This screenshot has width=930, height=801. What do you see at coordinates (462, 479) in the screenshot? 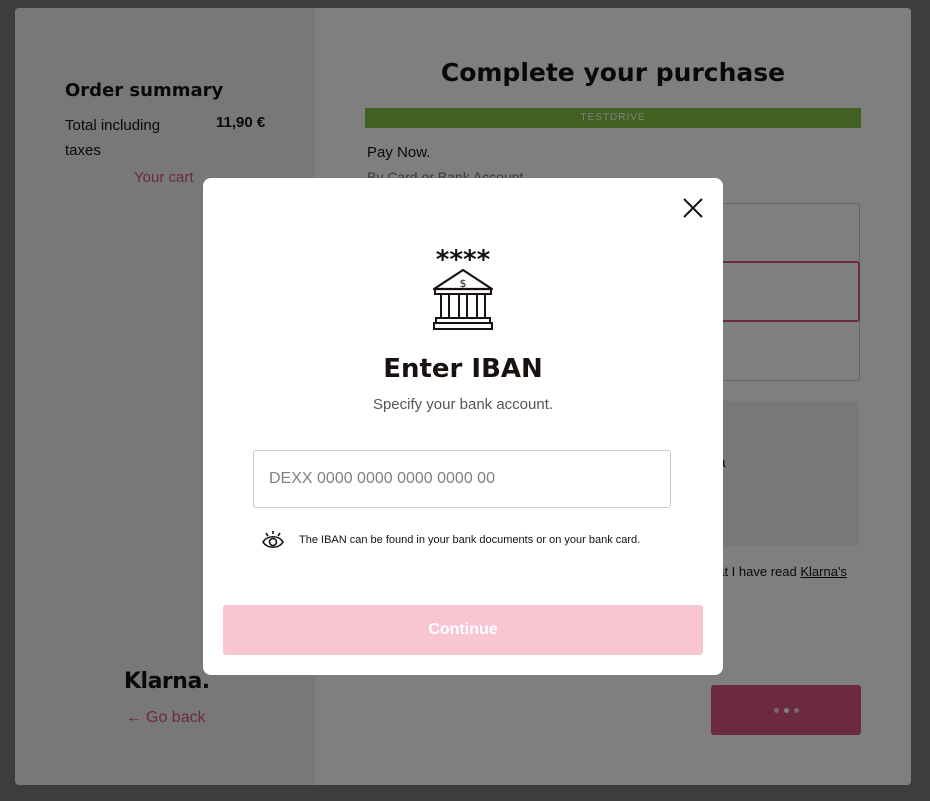
I see `iban-input` at bounding box center [462, 479].